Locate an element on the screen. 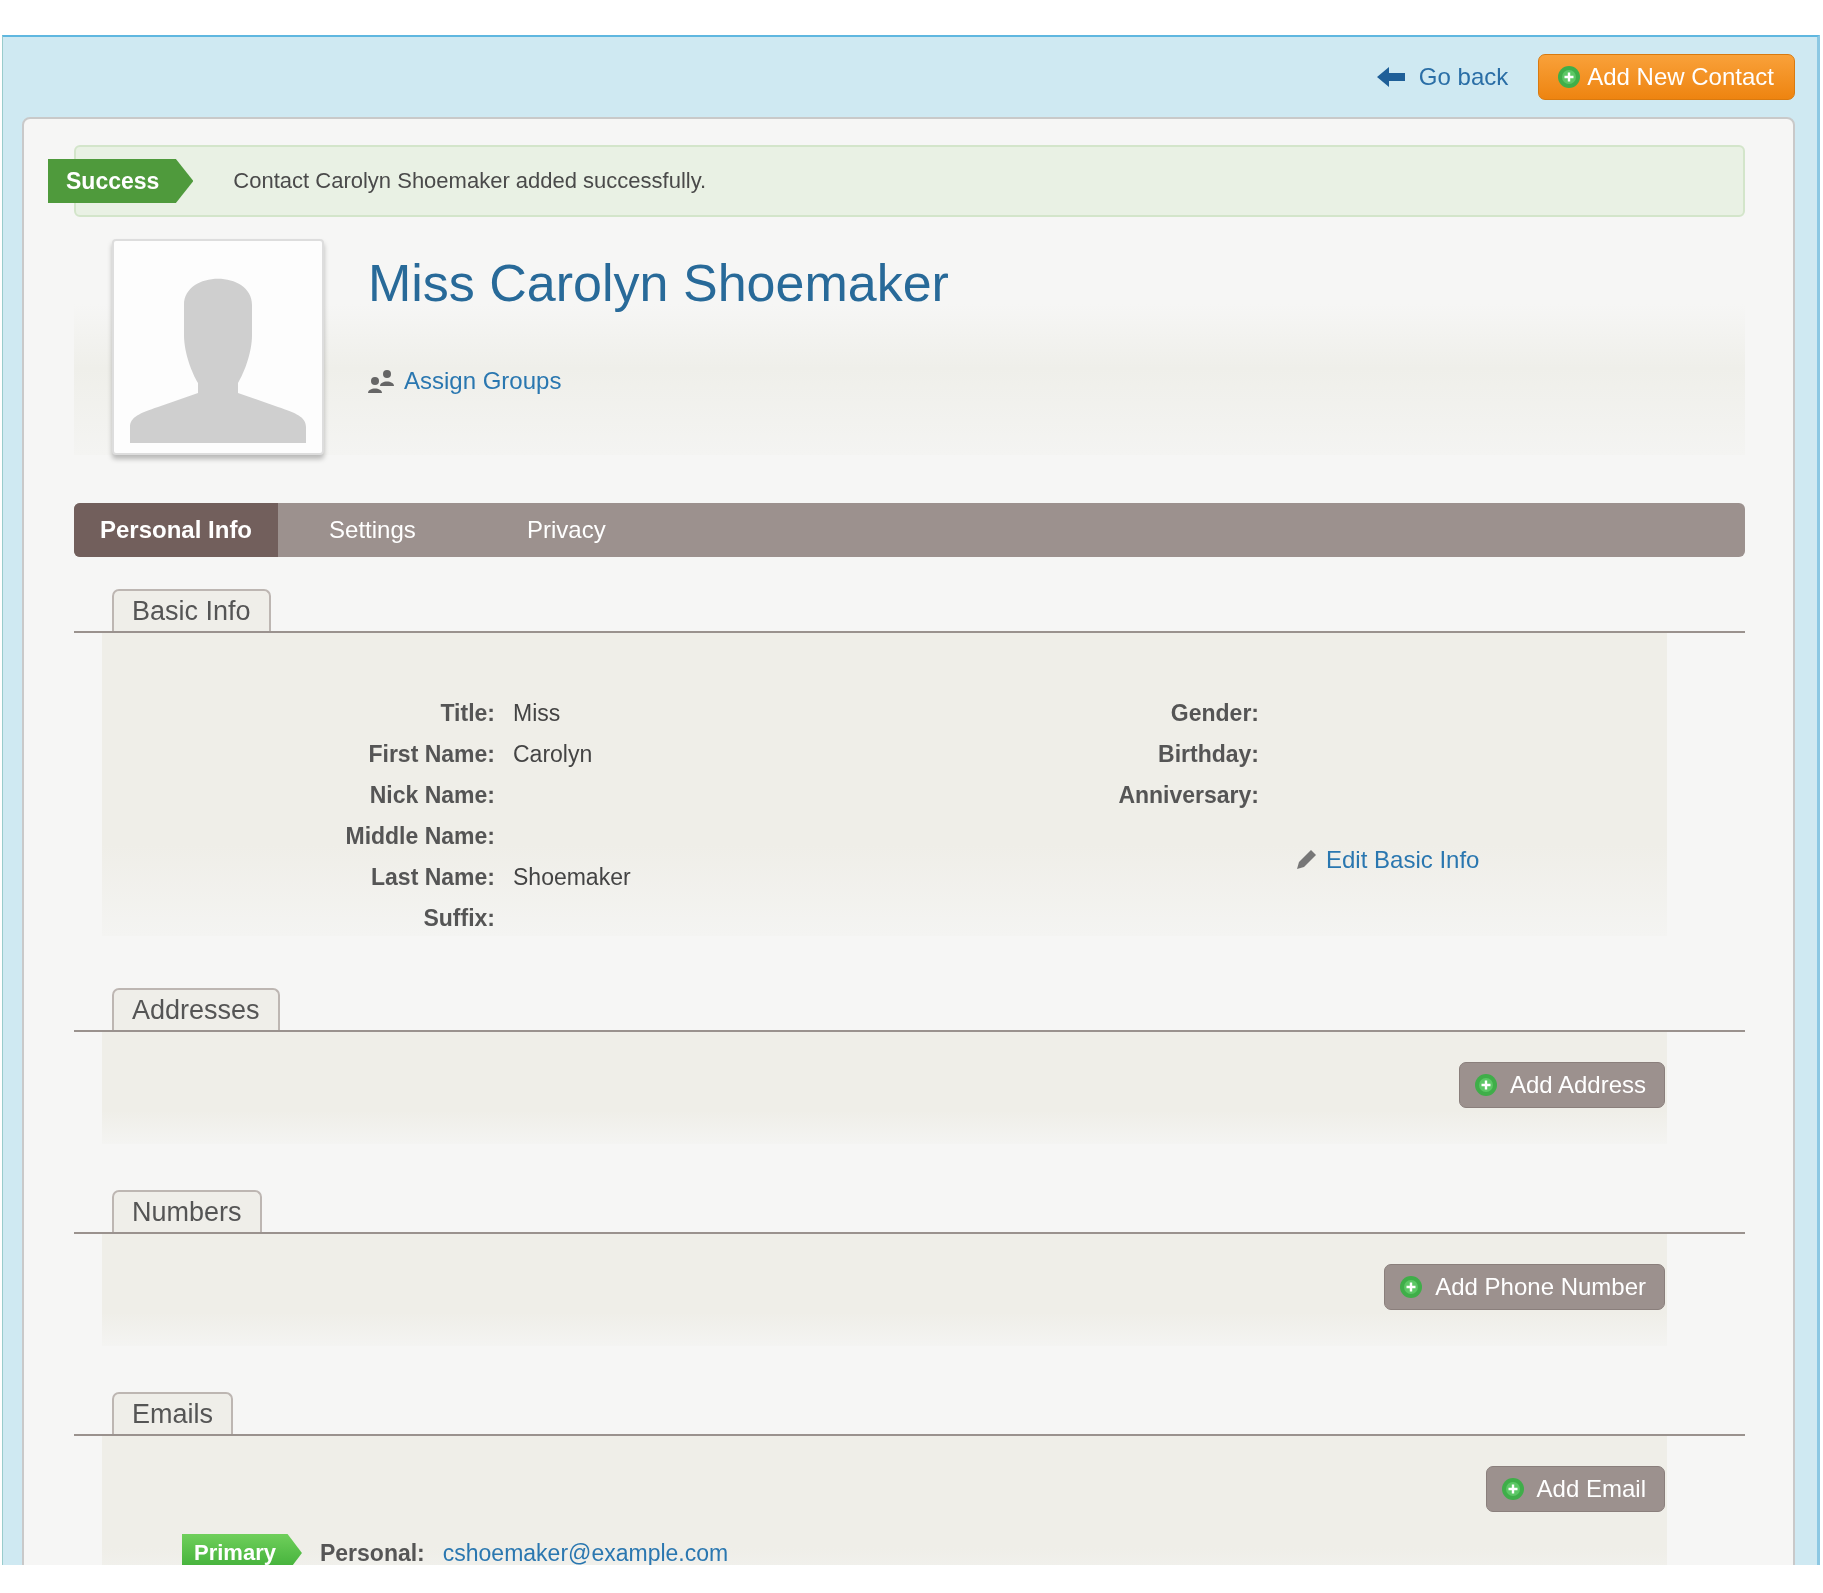 This screenshot has width=1823, height=1593. field-label: First Name: is located at coordinates (431, 754).